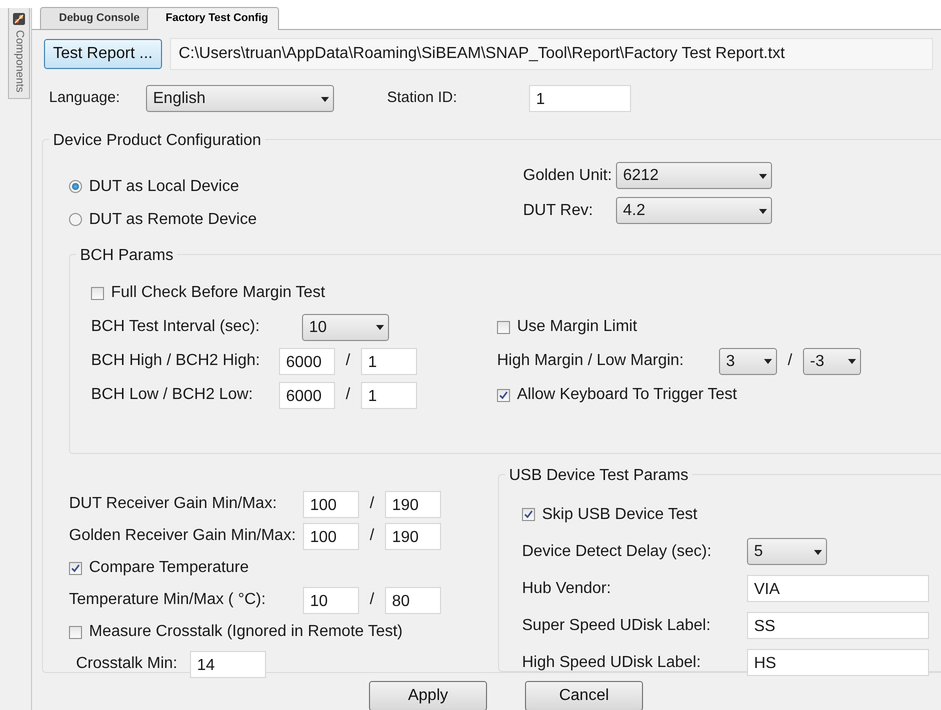 The image size is (941, 710). What do you see at coordinates (428, 695) in the screenshot?
I see `dialog-button: Apply` at bounding box center [428, 695].